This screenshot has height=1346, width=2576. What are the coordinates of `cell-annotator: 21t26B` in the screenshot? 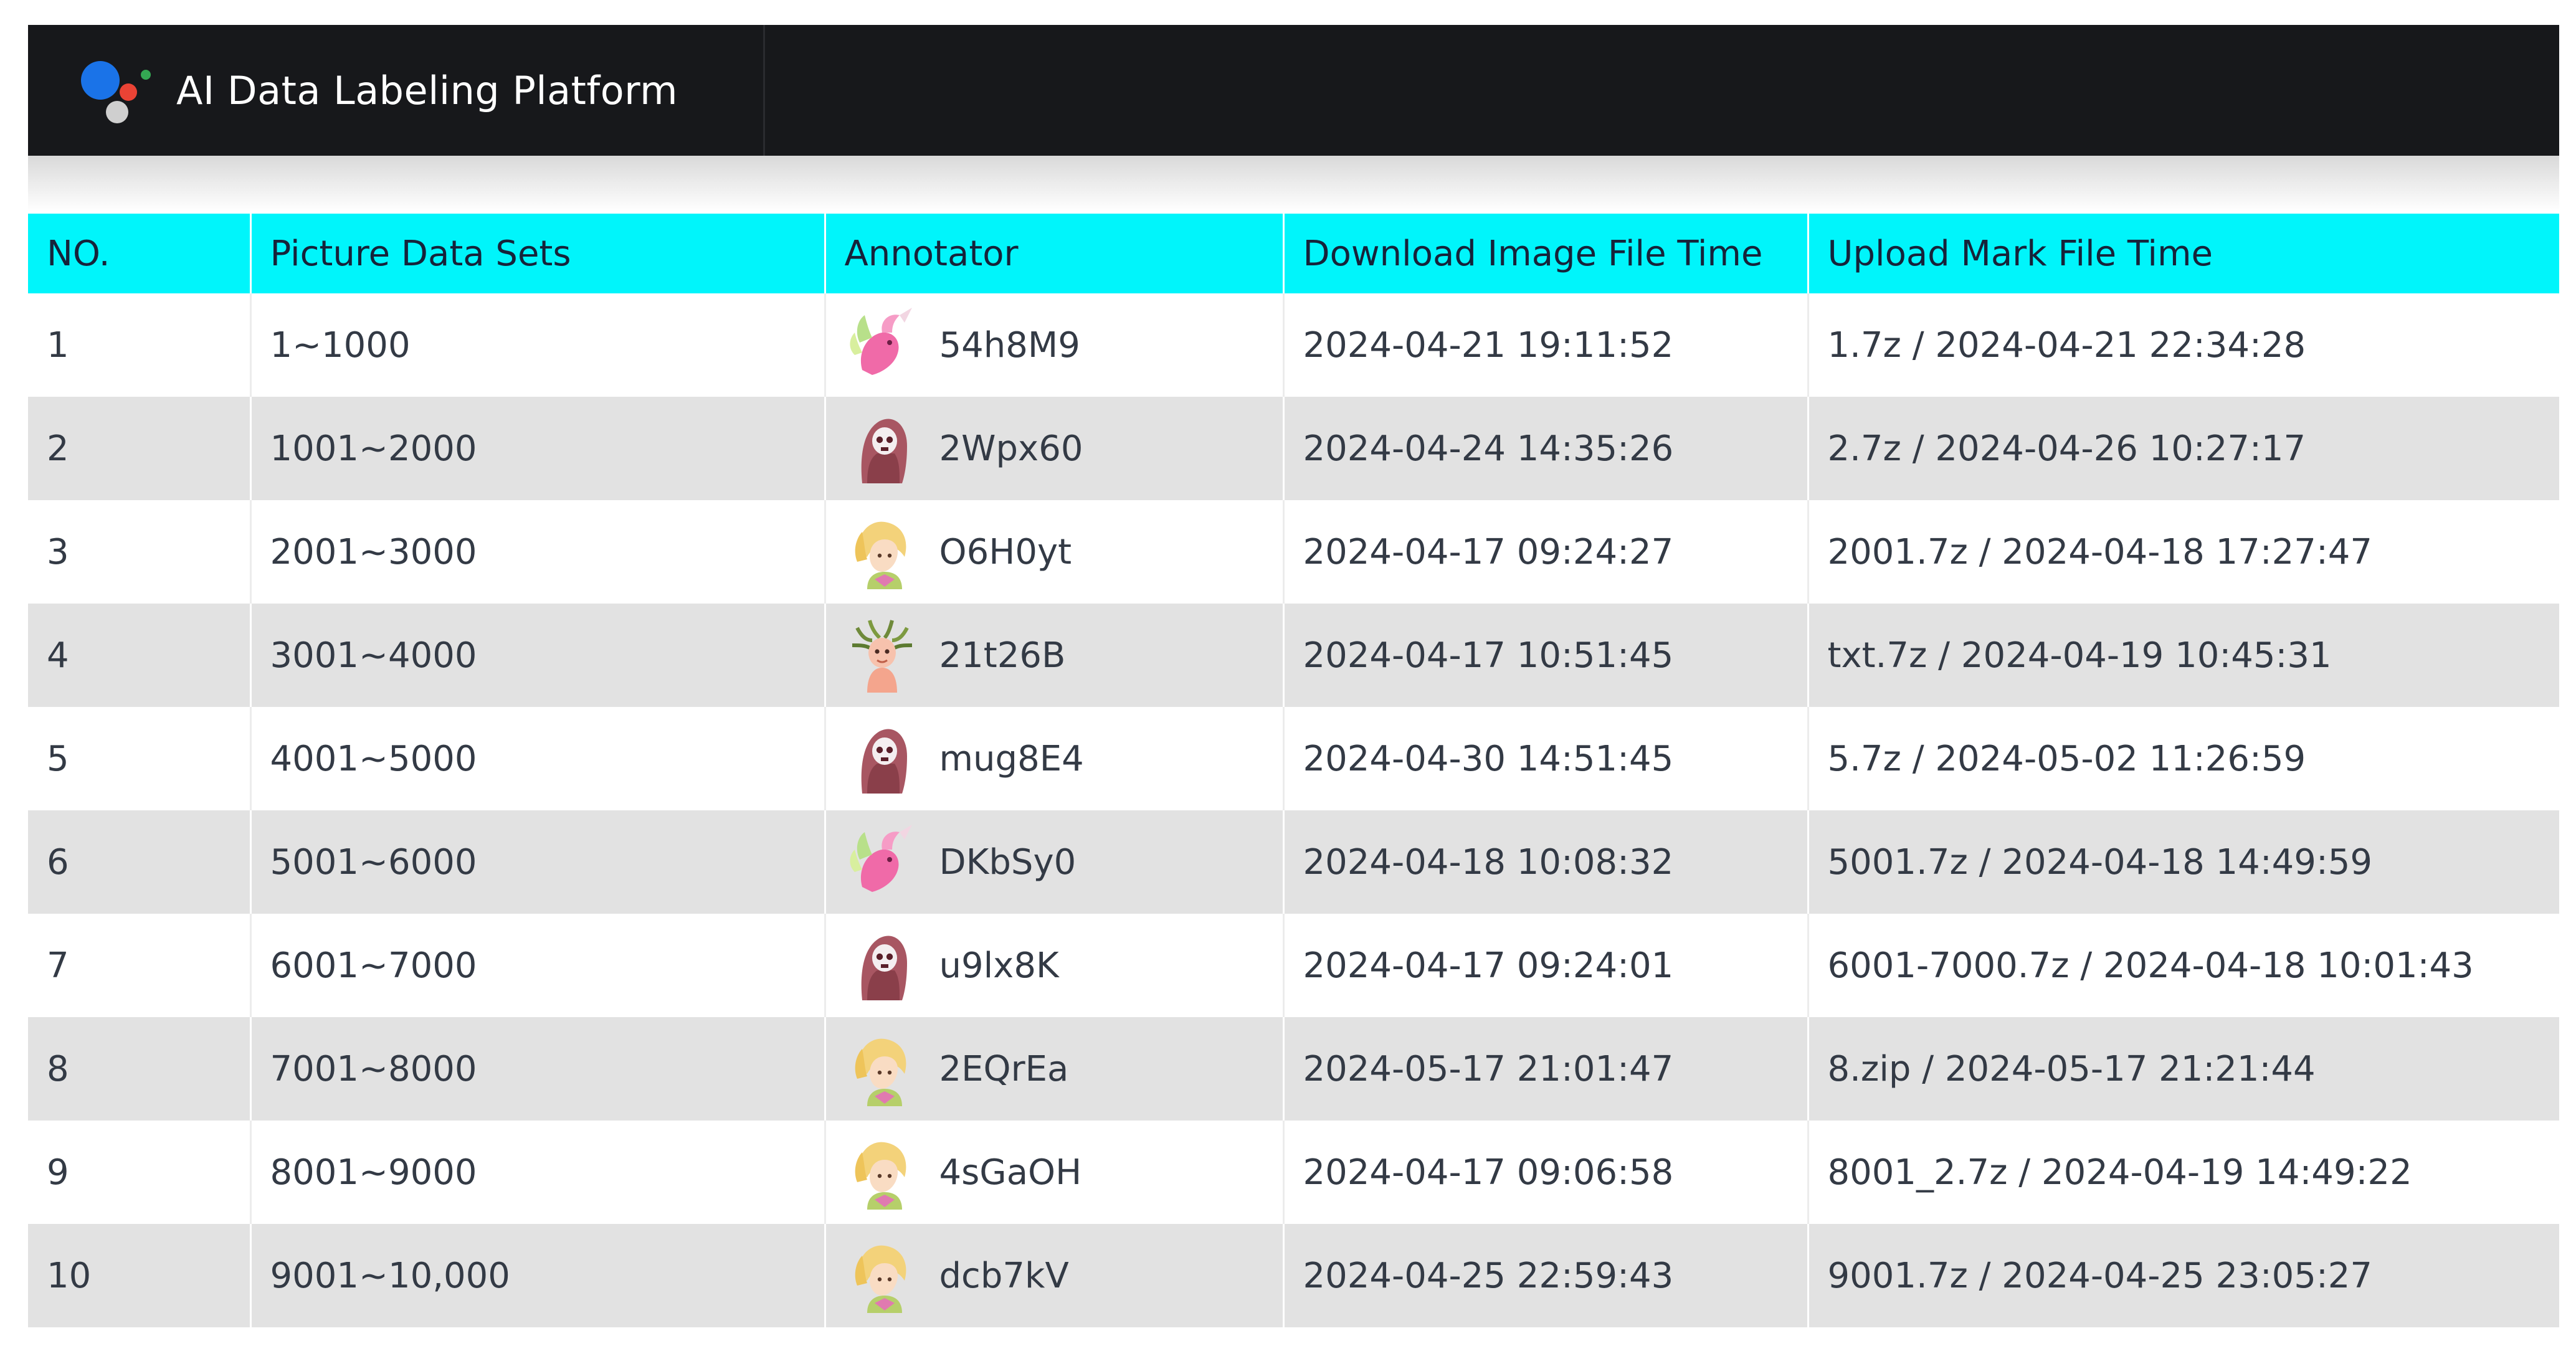 It's located at (1055, 655).